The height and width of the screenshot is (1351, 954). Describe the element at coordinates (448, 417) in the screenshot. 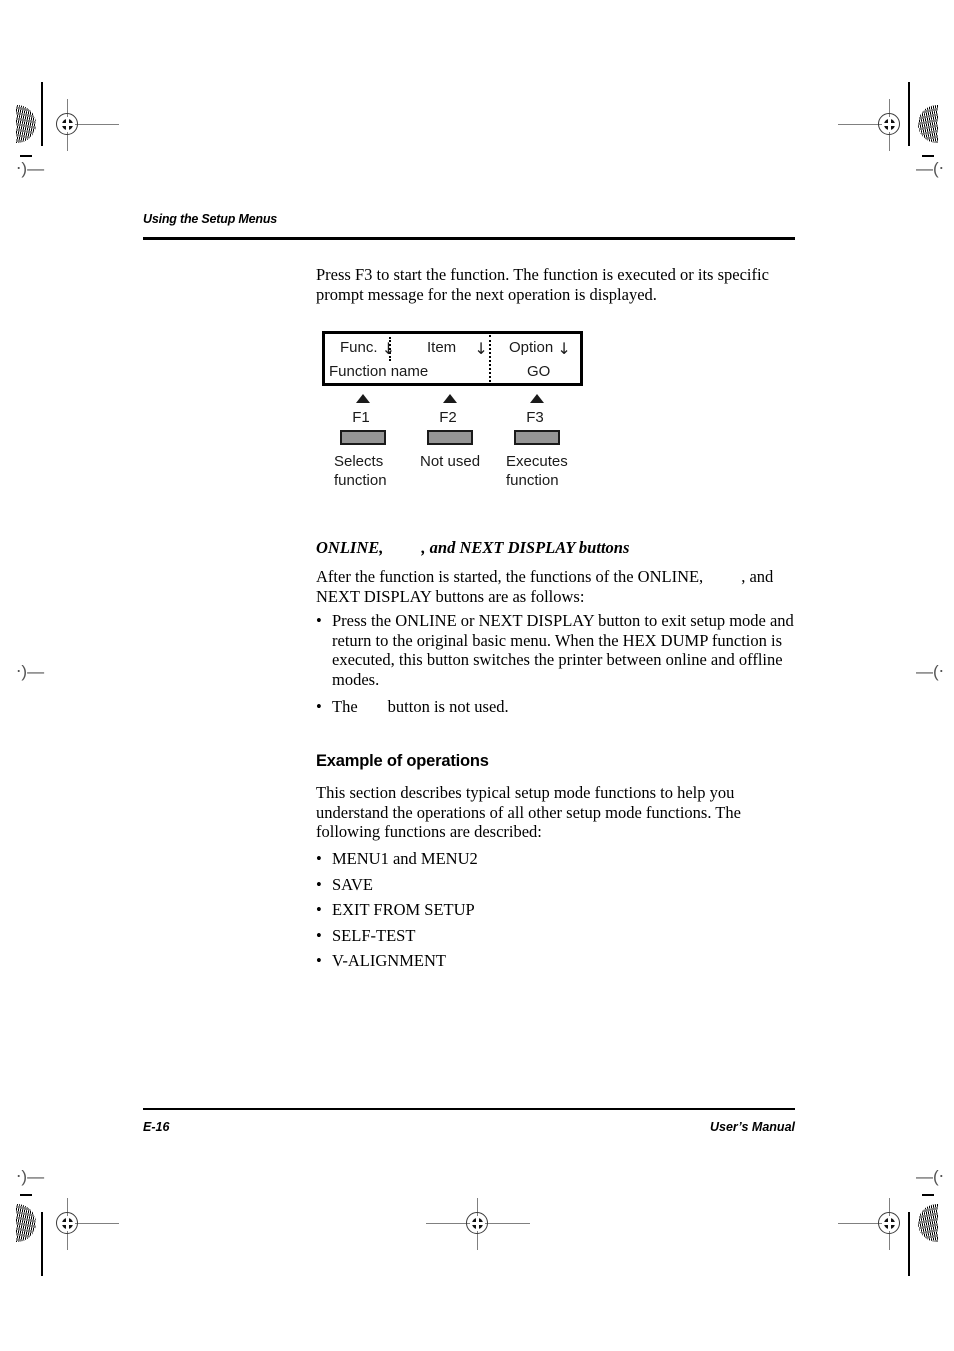

I see `fkey-label-f2: F2` at that location.